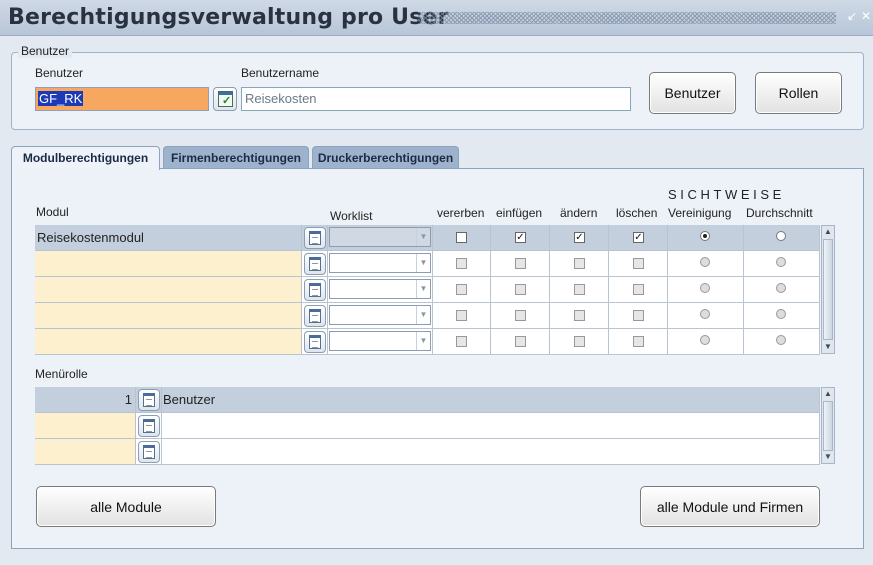 Image resolution: width=873 pixels, height=565 pixels. What do you see at coordinates (436, 99) in the screenshot?
I see `username-field: Reisekosten` at bounding box center [436, 99].